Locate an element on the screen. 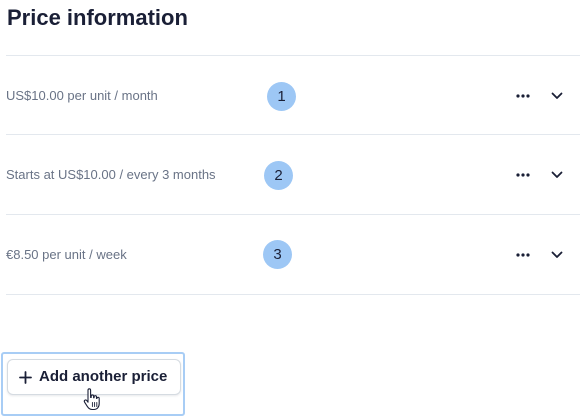 The image size is (580, 420). step-badge: 2 is located at coordinates (278, 175).